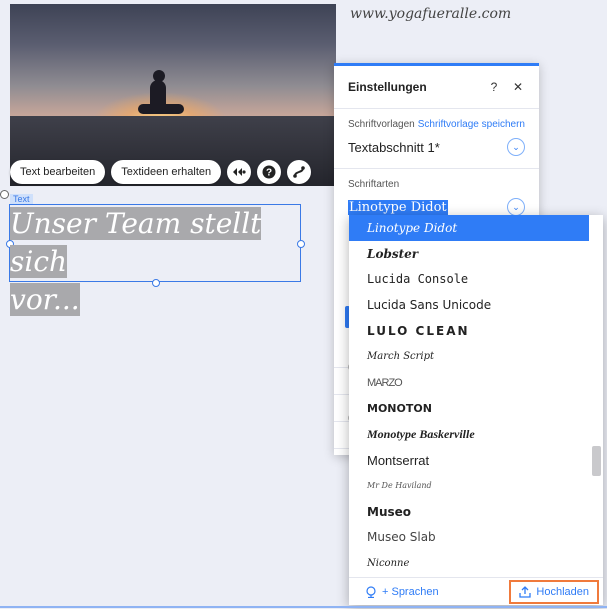  What do you see at coordinates (58, 172) in the screenshot?
I see `edit-text-button: Text bearbeiten` at bounding box center [58, 172].